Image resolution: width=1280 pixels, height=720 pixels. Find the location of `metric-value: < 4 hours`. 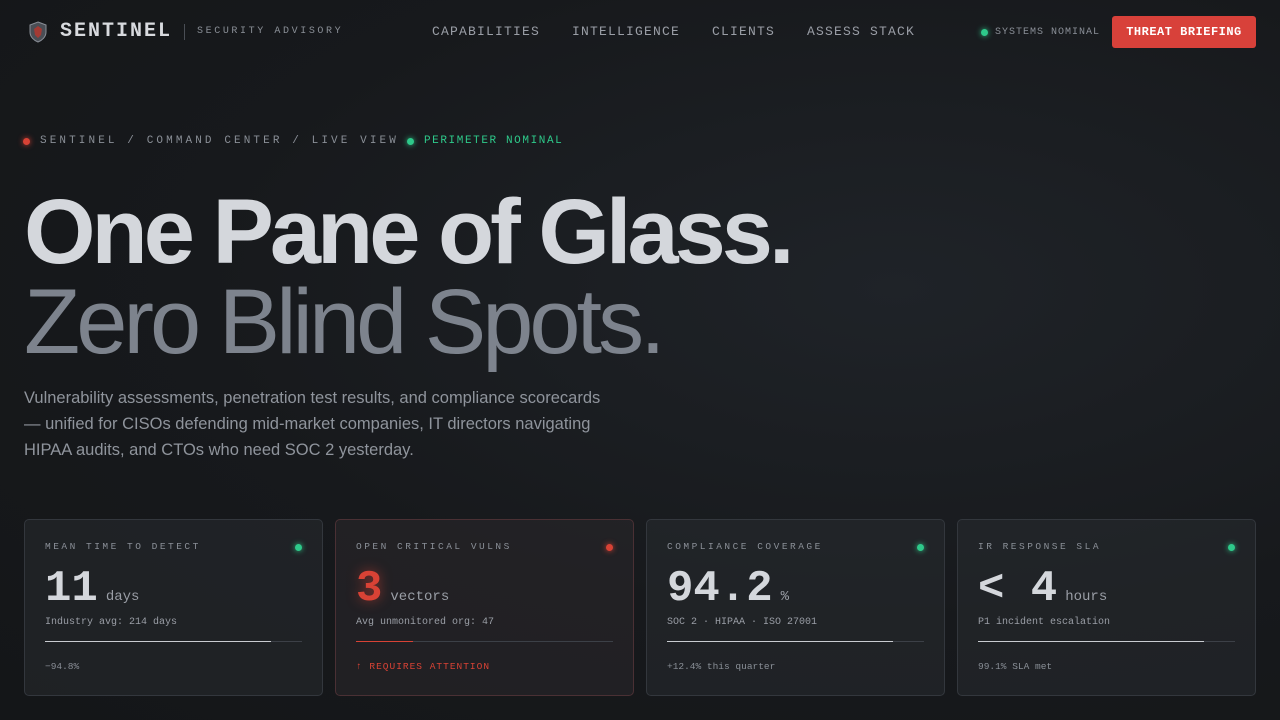

metric-value: < 4 hours is located at coordinates (1042, 589).